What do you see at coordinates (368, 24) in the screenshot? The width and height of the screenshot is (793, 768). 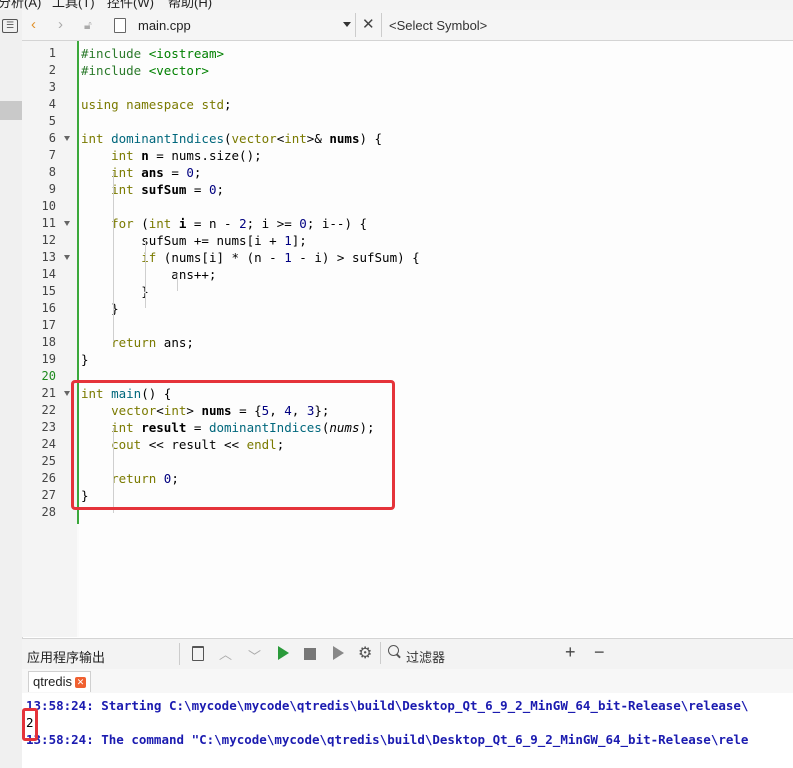 I see `close-file-icon: ✕` at bounding box center [368, 24].